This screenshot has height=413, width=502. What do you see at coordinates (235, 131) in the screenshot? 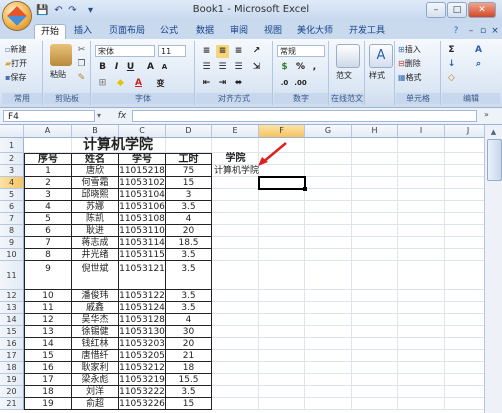
I see `column-header: E` at bounding box center [235, 131].